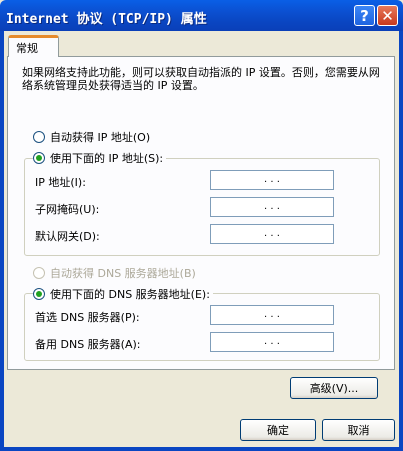 Image resolution: width=403 pixels, height=451 pixels. I want to click on auto-ip-option: 自动获得 IP 地址(O), so click(91, 137).